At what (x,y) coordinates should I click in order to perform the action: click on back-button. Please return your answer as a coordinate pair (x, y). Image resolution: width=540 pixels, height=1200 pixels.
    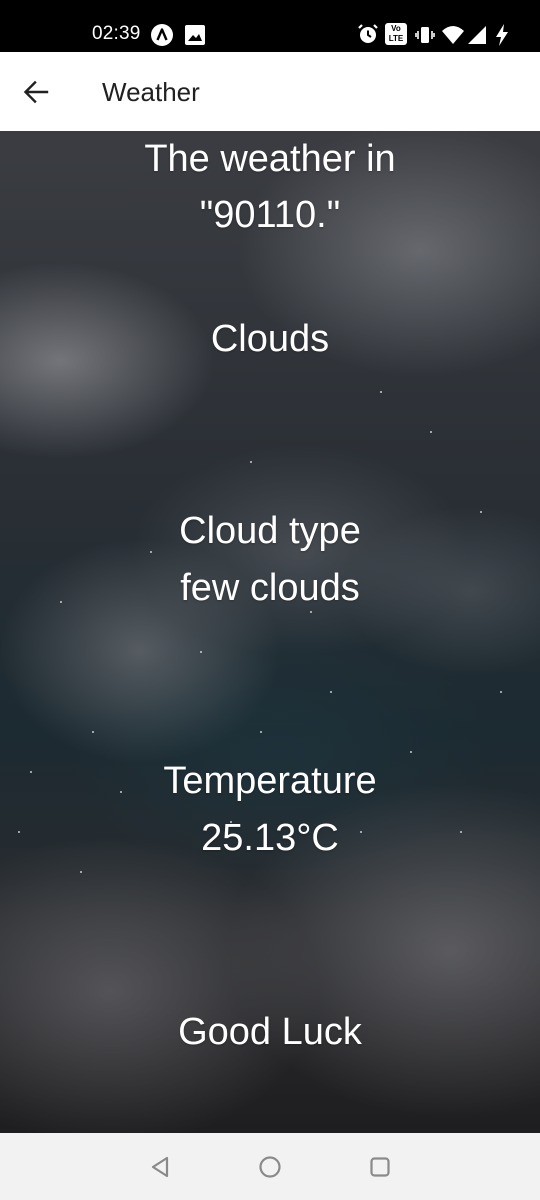
    Looking at the image, I should click on (36, 92).